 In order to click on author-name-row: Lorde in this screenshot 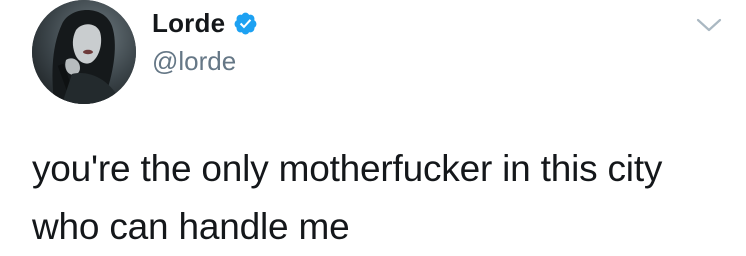, I will do `click(205, 23)`.